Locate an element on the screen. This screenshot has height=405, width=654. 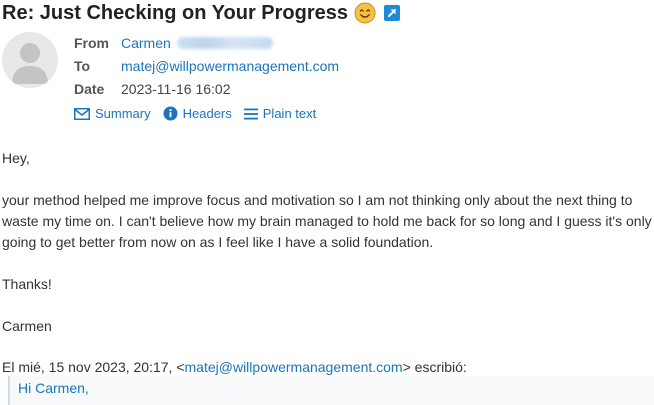
quote-header-prefix: El mié, 15 nov 2023, 20:17, < is located at coordinates (93, 367).